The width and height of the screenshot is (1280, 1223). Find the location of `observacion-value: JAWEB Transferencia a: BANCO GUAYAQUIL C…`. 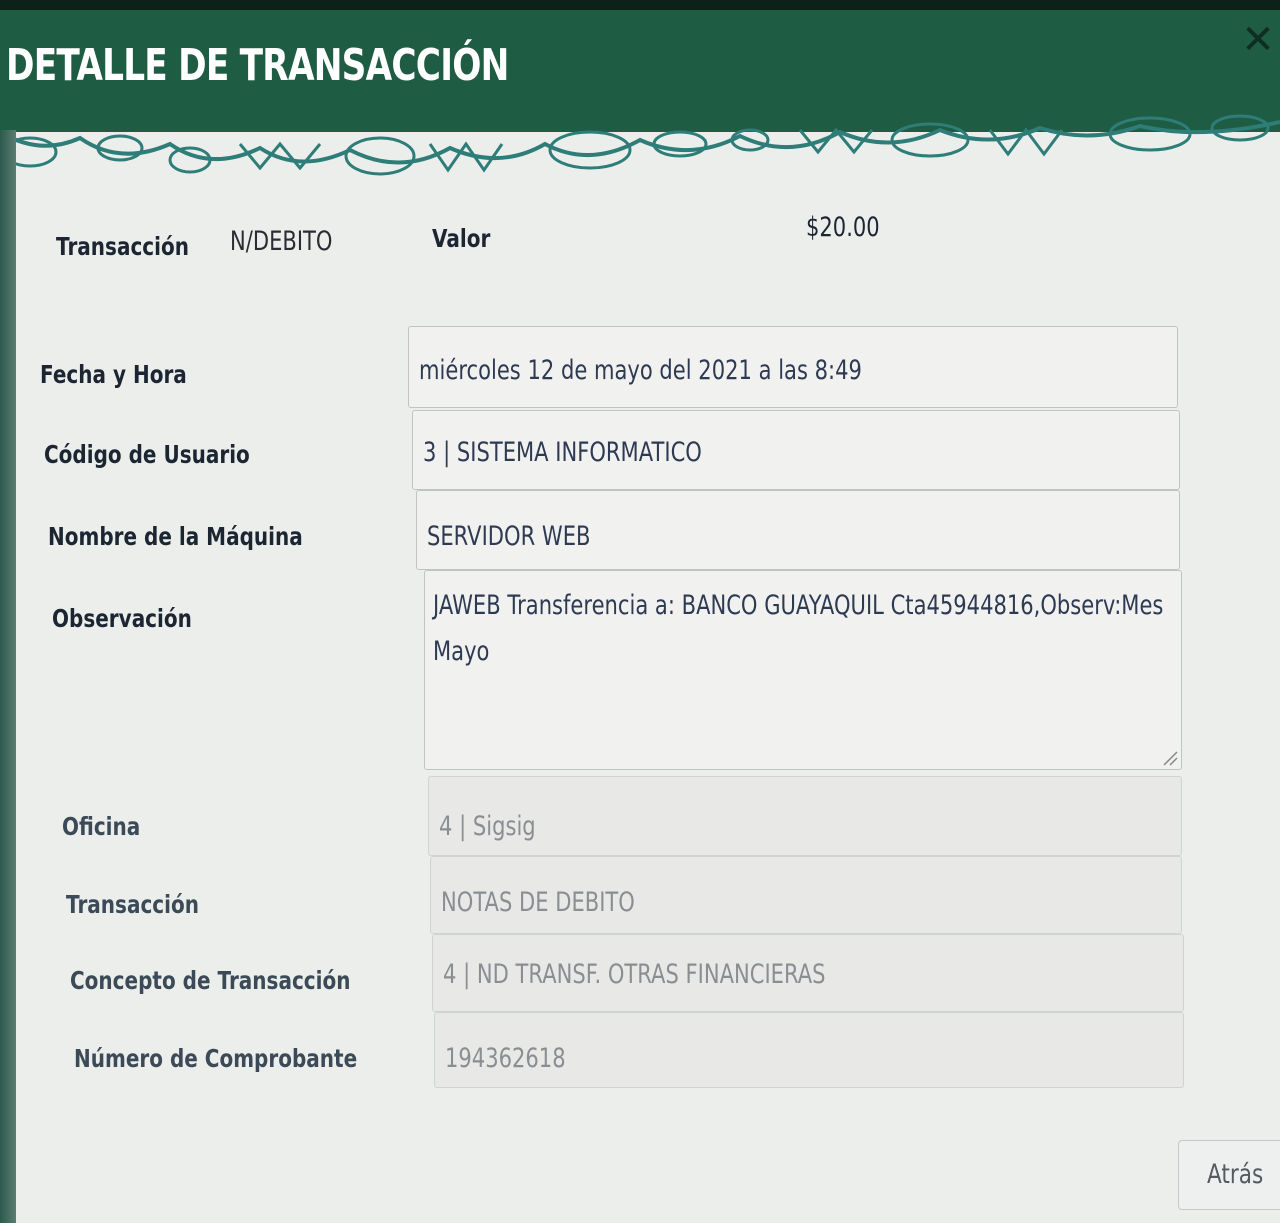

observacion-value: JAWEB Transferencia a: BANCO GUAYAQUIL C… is located at coordinates (798, 628).